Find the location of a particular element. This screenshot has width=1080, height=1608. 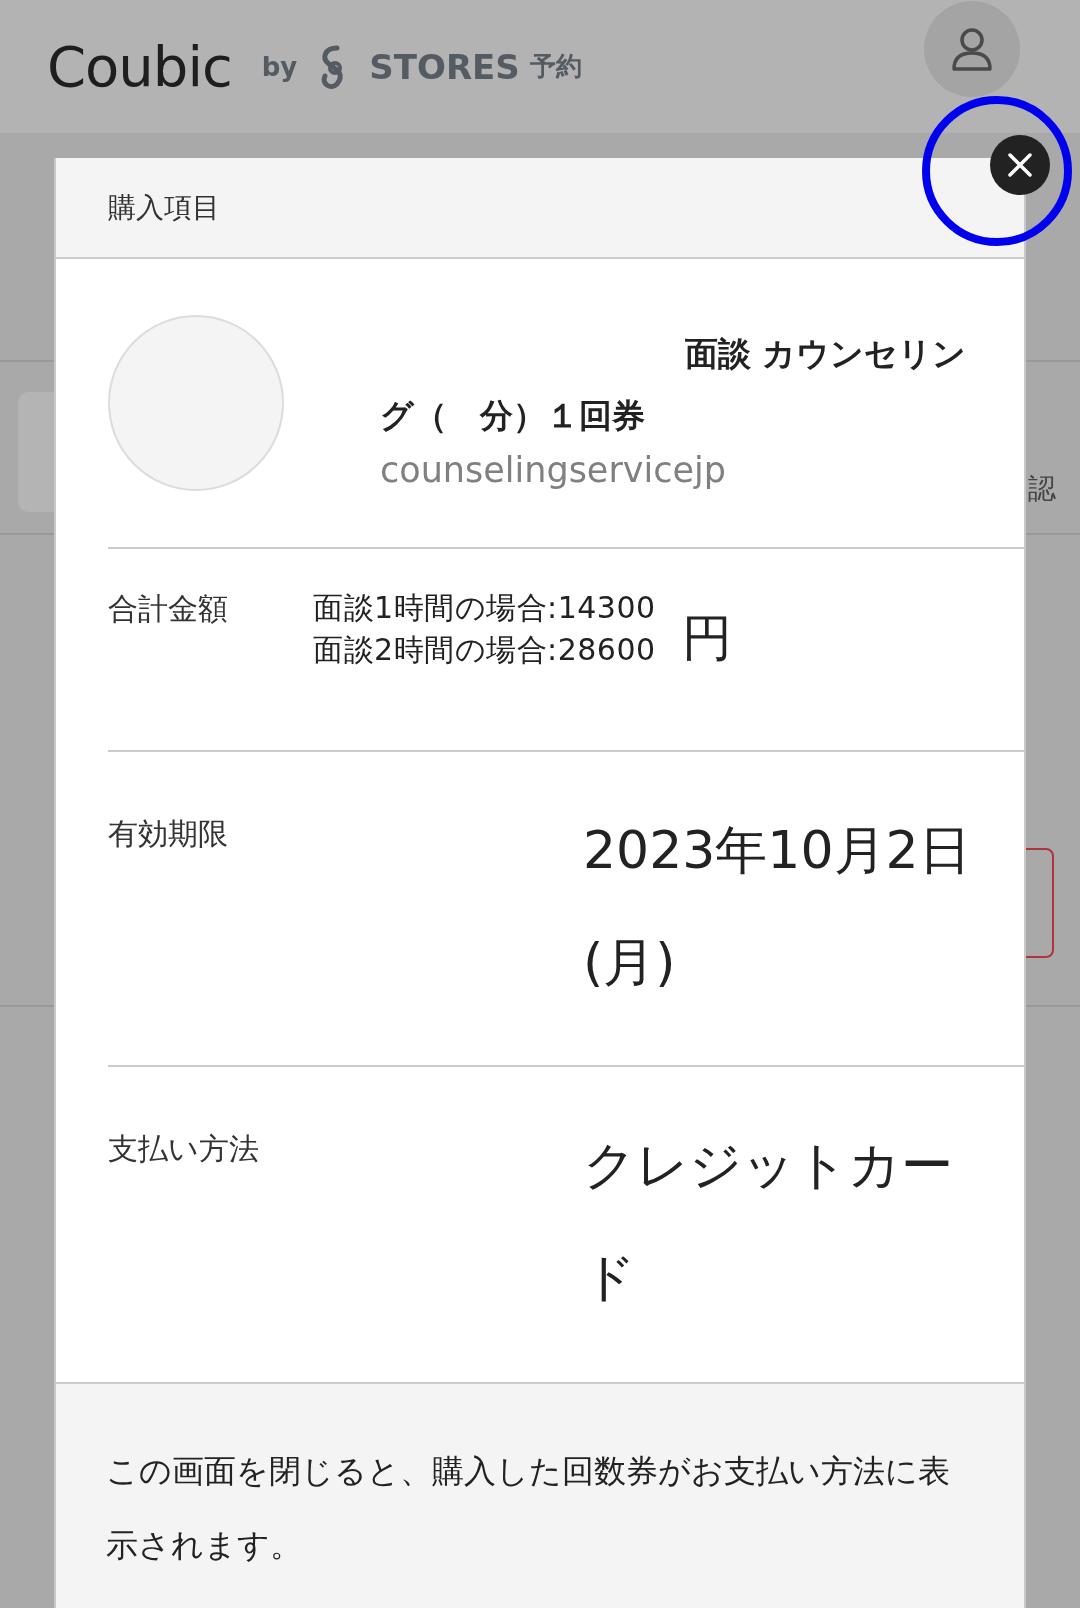

row-value: クレジットカード is located at coordinates (768, 1221).